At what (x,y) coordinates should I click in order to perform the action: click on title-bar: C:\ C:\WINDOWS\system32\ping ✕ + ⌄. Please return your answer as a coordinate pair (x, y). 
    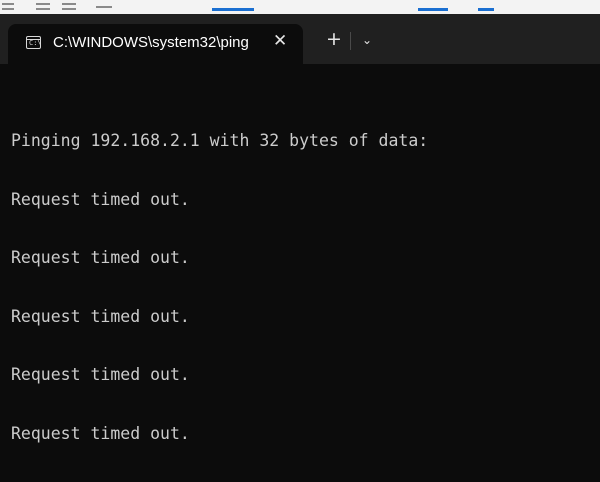
    Looking at the image, I should click on (300, 39).